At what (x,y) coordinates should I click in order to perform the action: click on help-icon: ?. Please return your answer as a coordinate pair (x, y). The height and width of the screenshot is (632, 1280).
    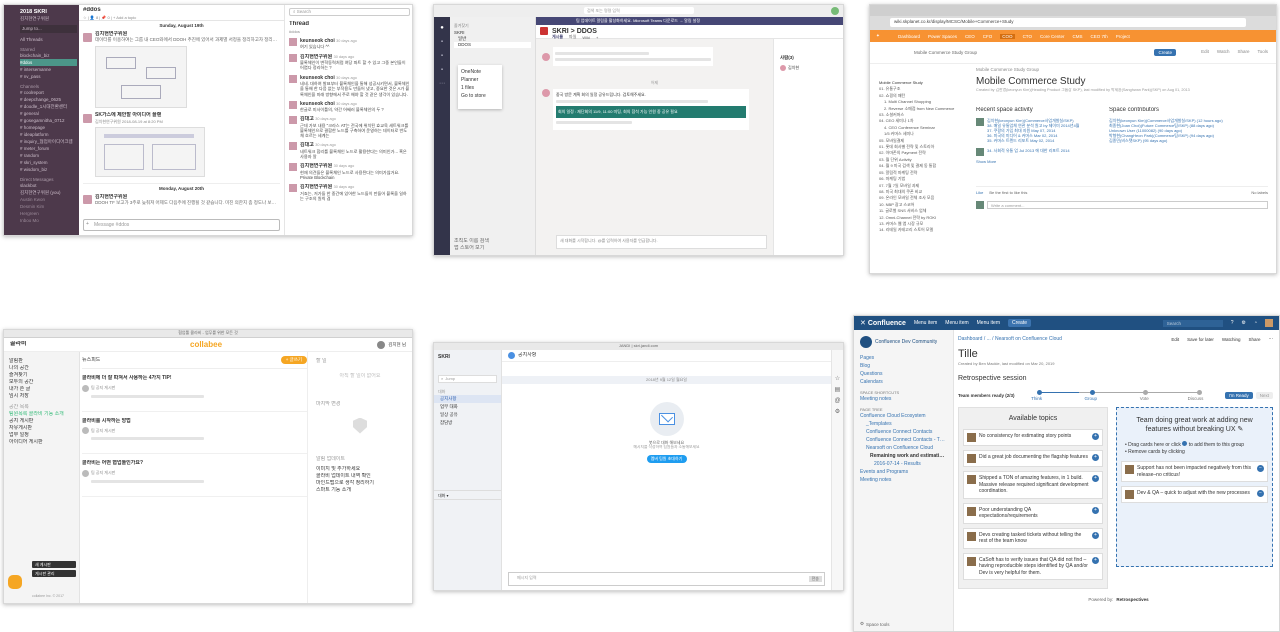
    Looking at the image, I should click on (1232, 323).